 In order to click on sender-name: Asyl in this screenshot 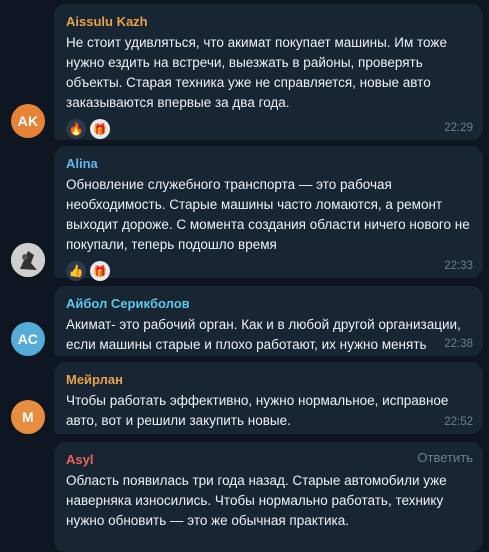, I will do `click(268, 460)`.